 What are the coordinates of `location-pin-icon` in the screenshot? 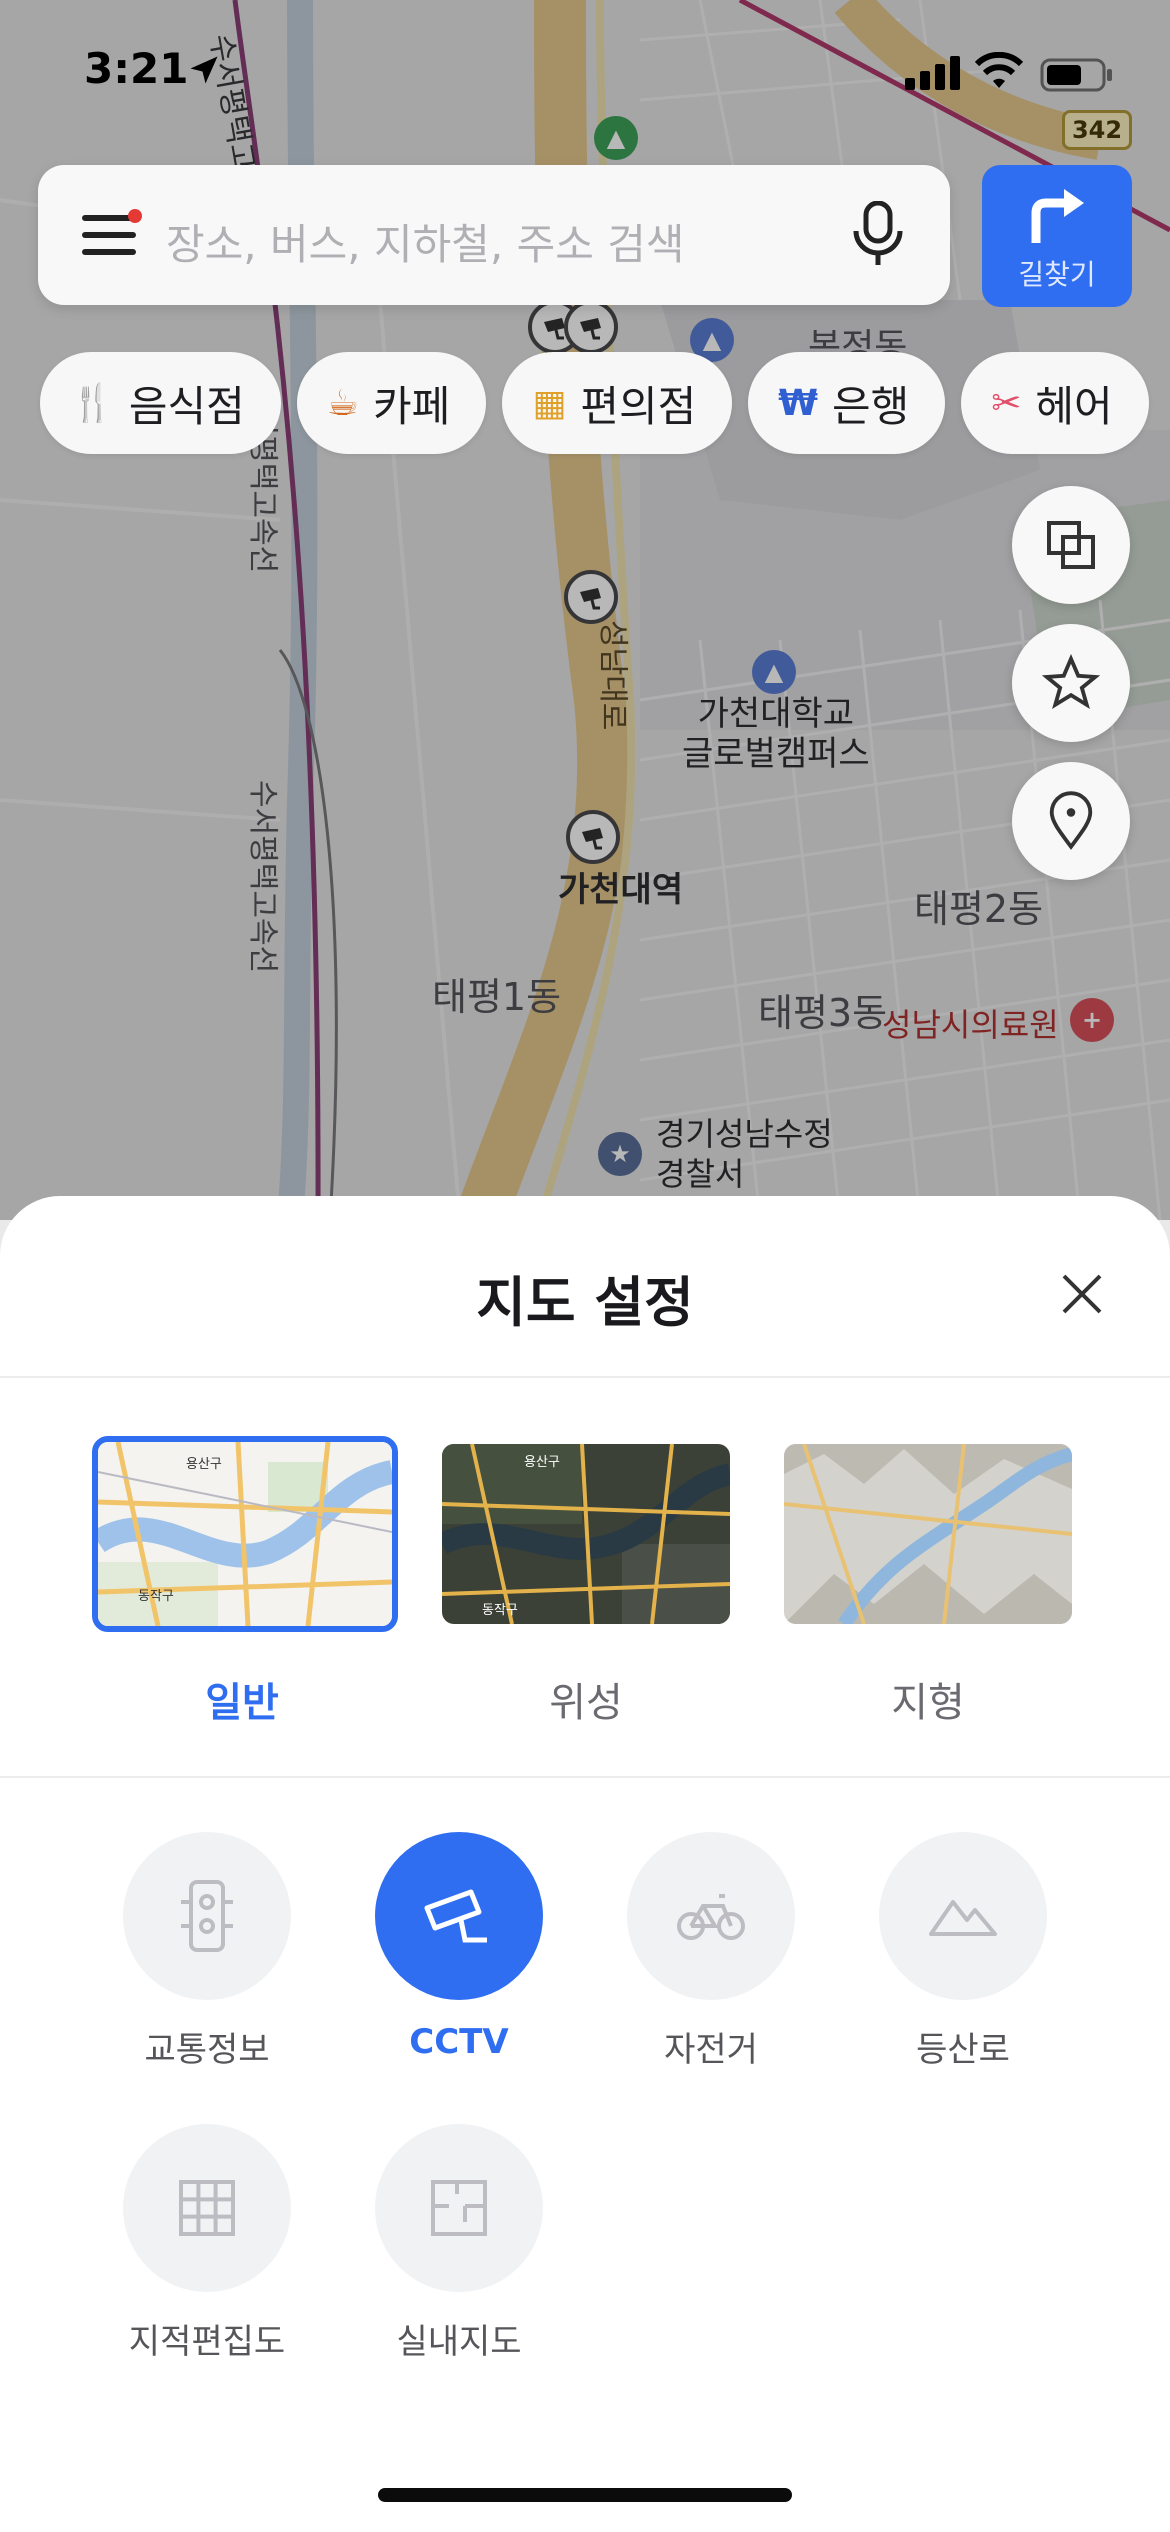 It's located at (1071, 820).